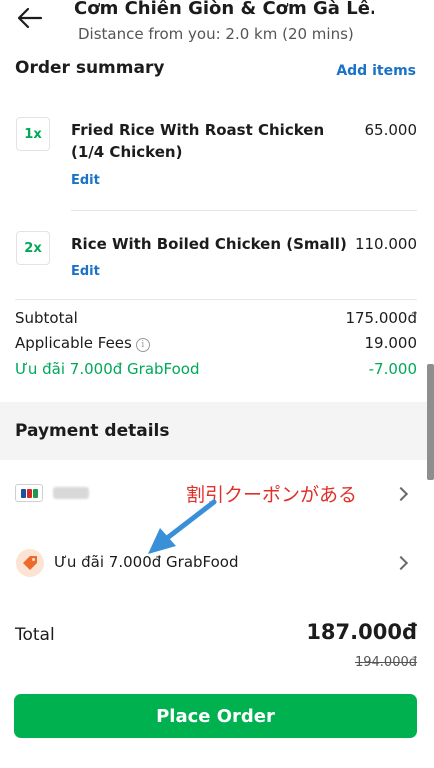 The image size is (434, 768). Describe the element at coordinates (385, 662) in the screenshot. I see `original-total-value: 194.000đ` at that location.